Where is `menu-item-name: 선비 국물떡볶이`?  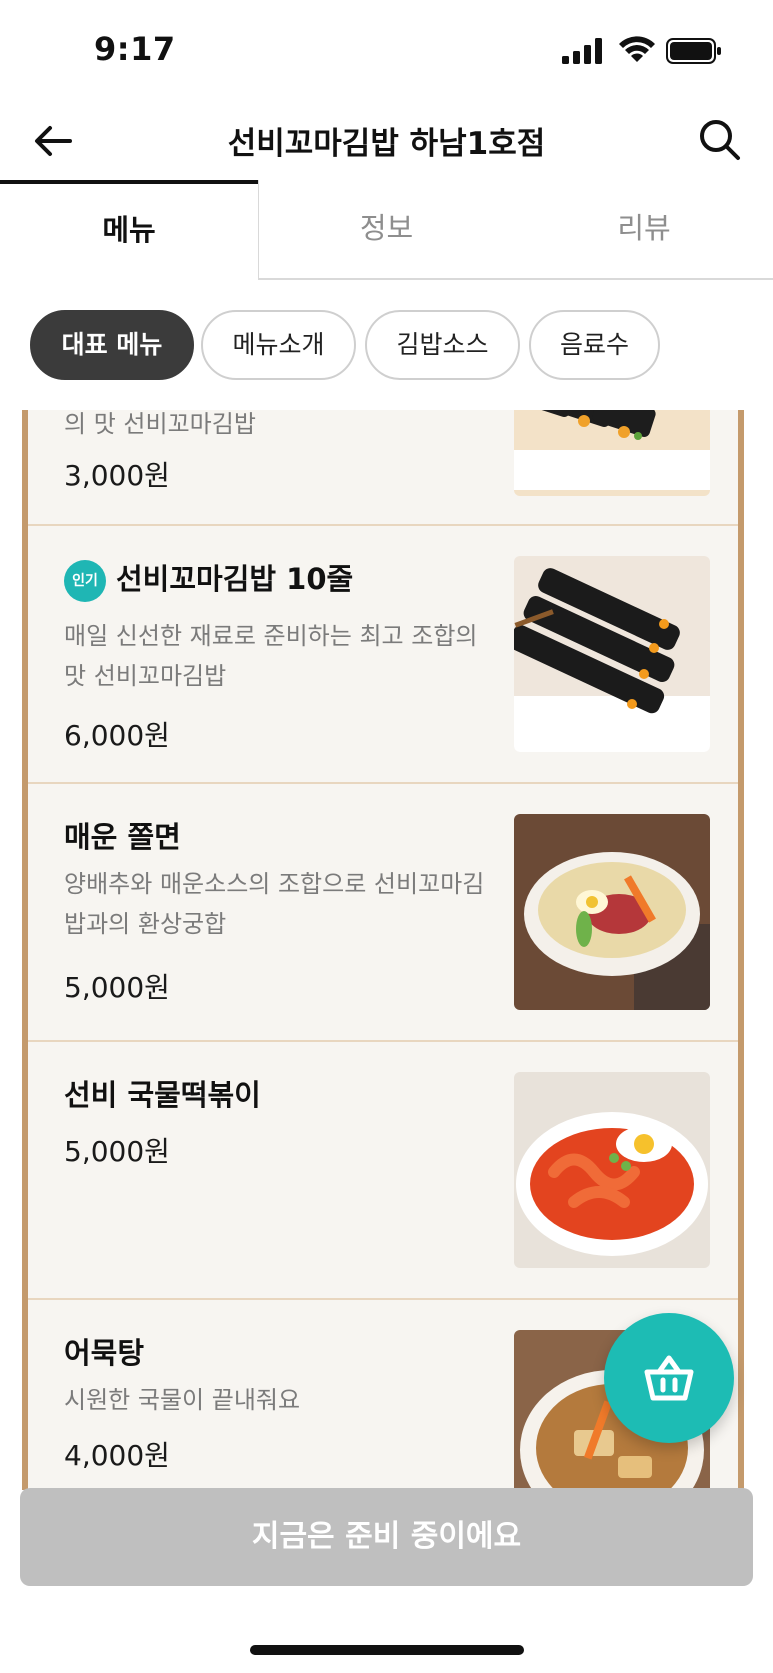 menu-item-name: 선비 국물떡볶이 is located at coordinates (162, 1095).